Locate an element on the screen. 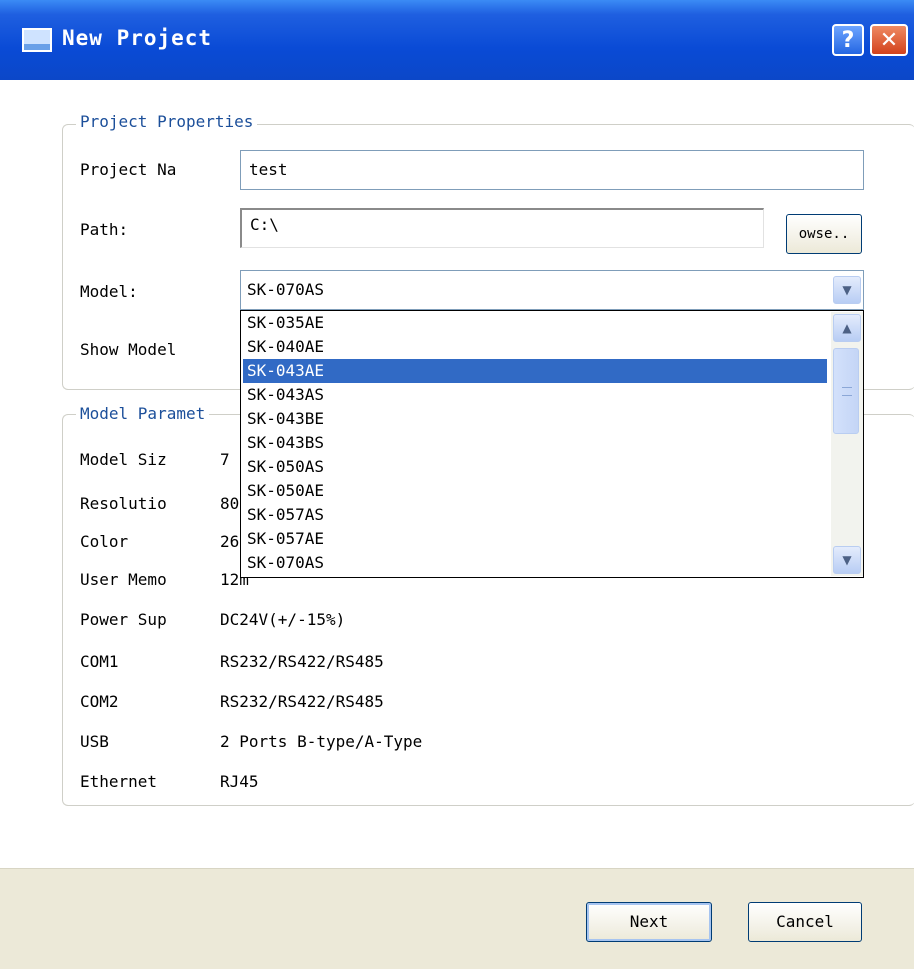  param-label: Color is located at coordinates (104, 541).